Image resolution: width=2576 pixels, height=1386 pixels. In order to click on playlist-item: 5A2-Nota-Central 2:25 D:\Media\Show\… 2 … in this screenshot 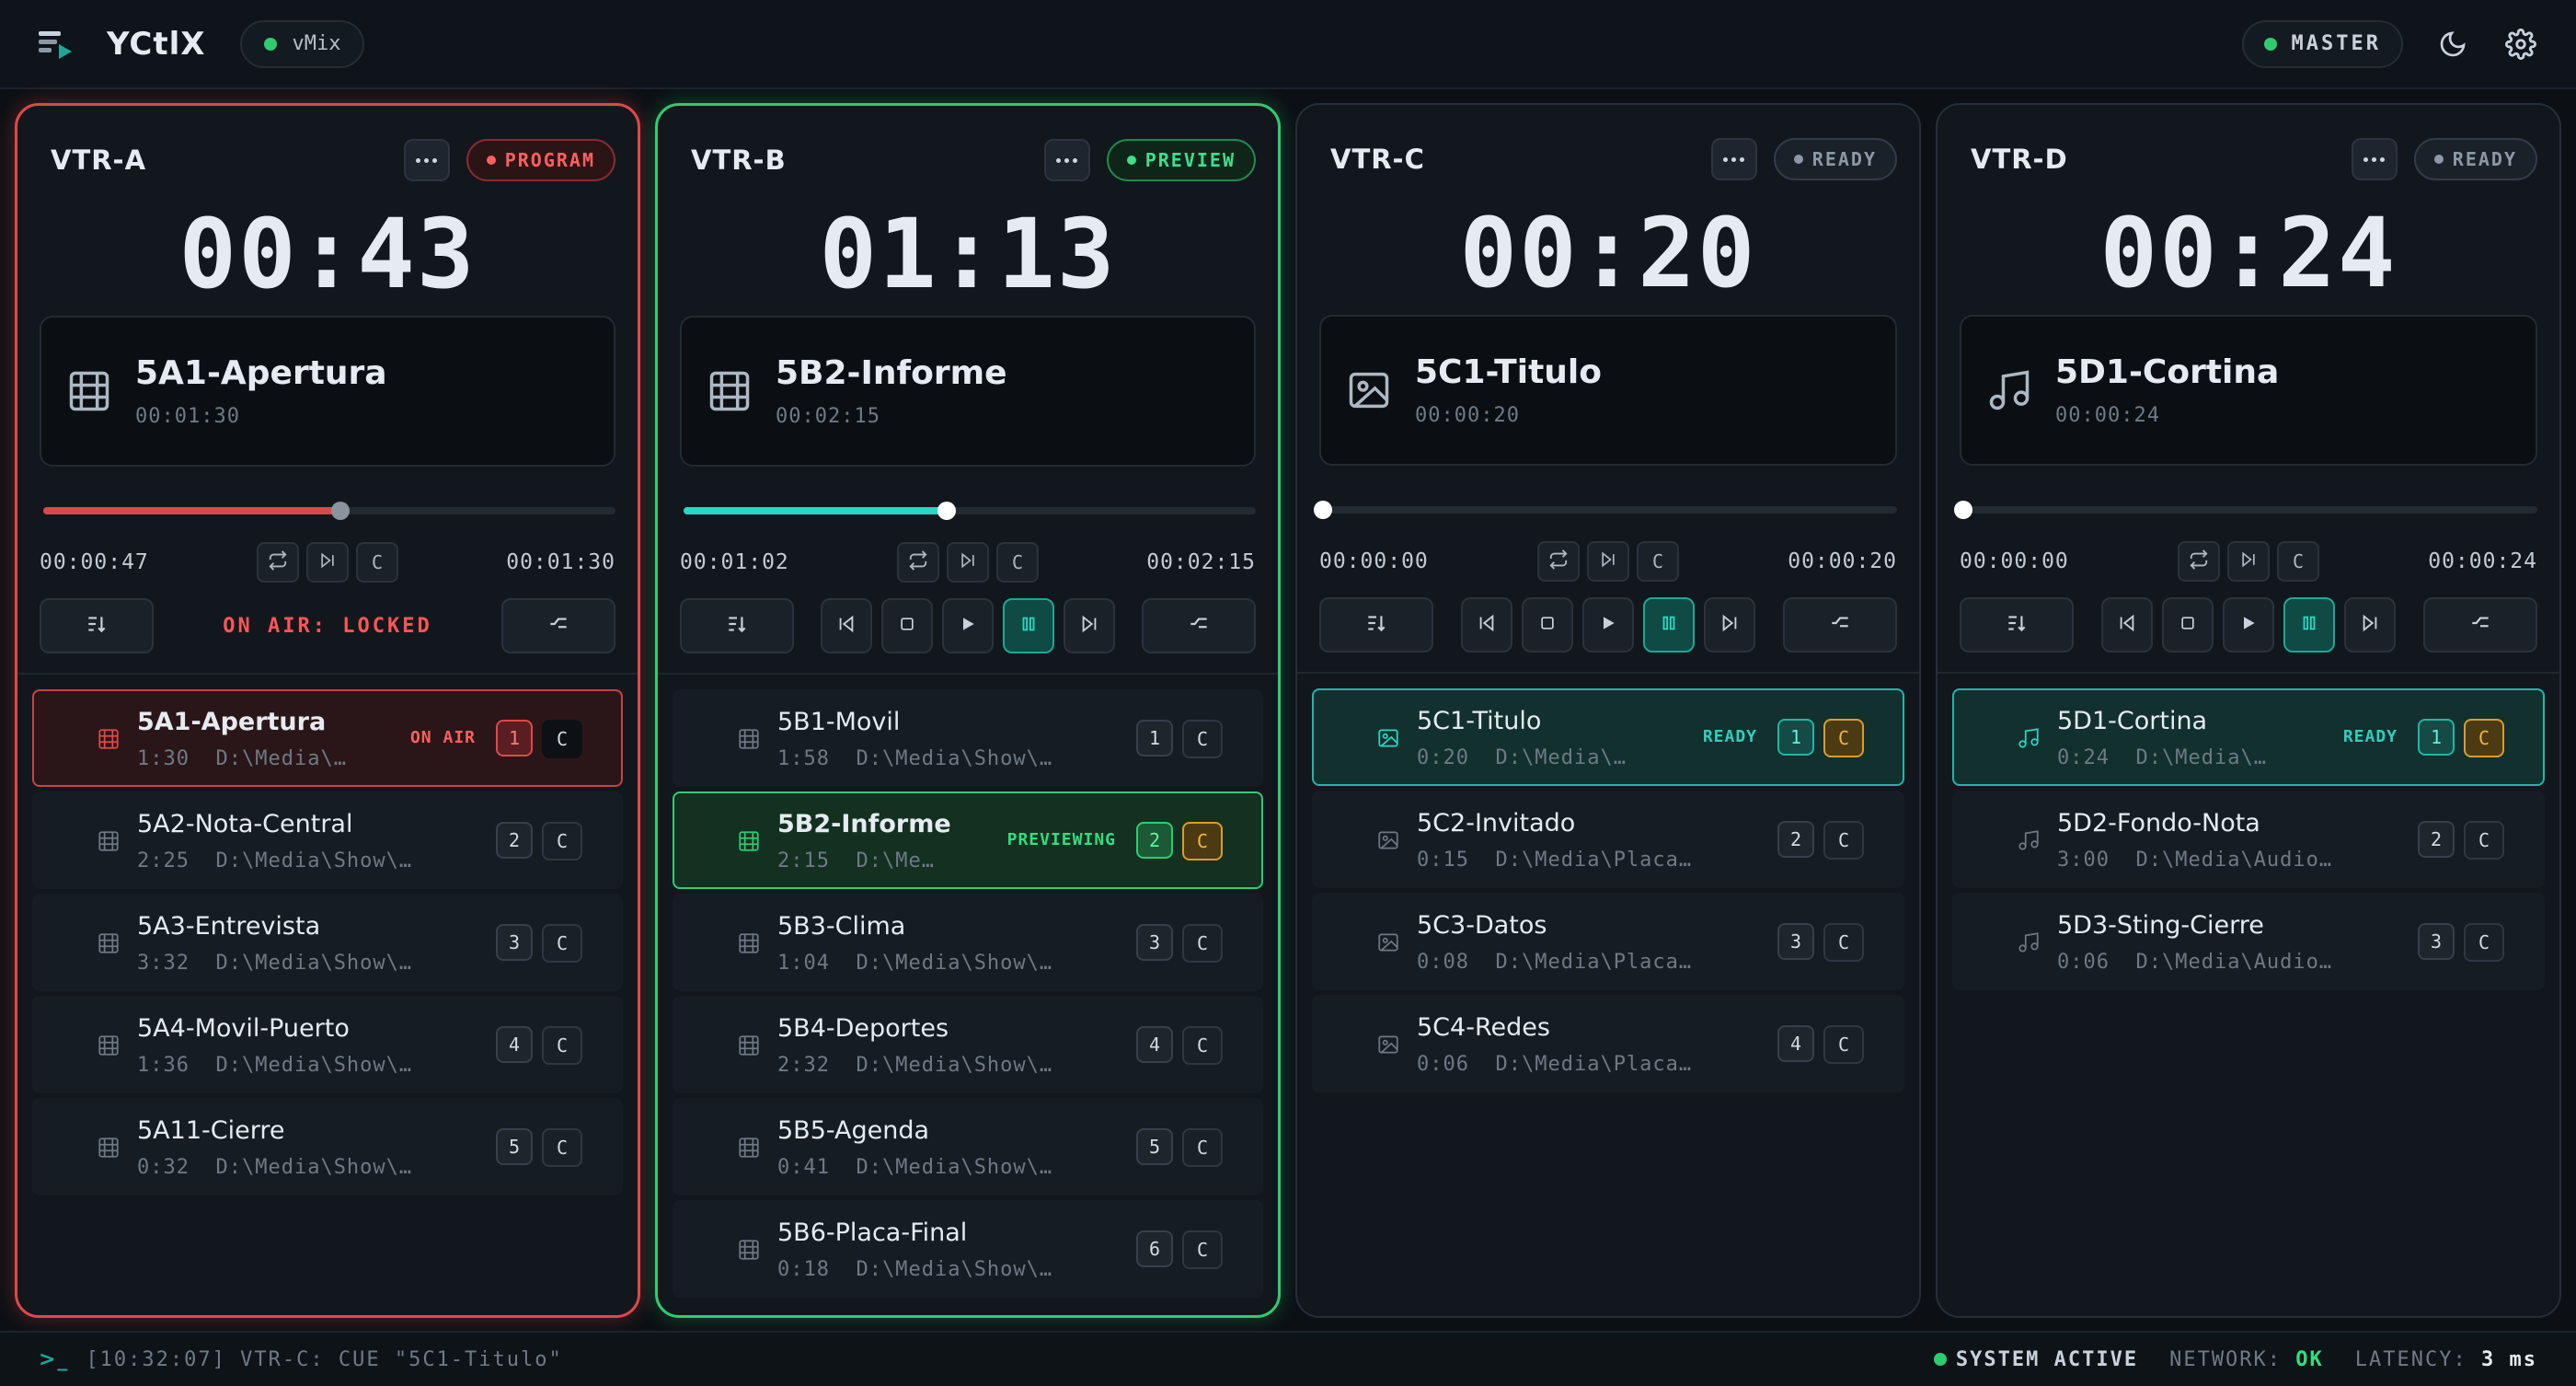, I will do `click(327, 840)`.